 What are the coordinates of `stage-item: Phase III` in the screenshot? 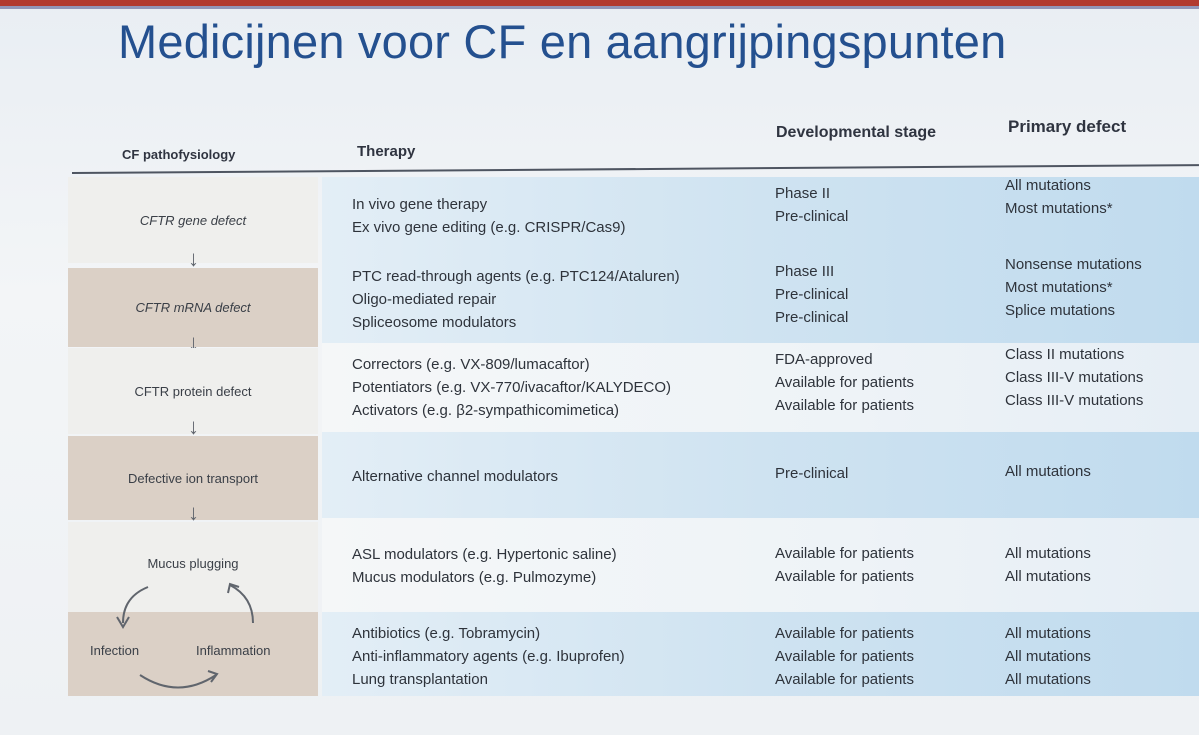 It's located at (805, 271).